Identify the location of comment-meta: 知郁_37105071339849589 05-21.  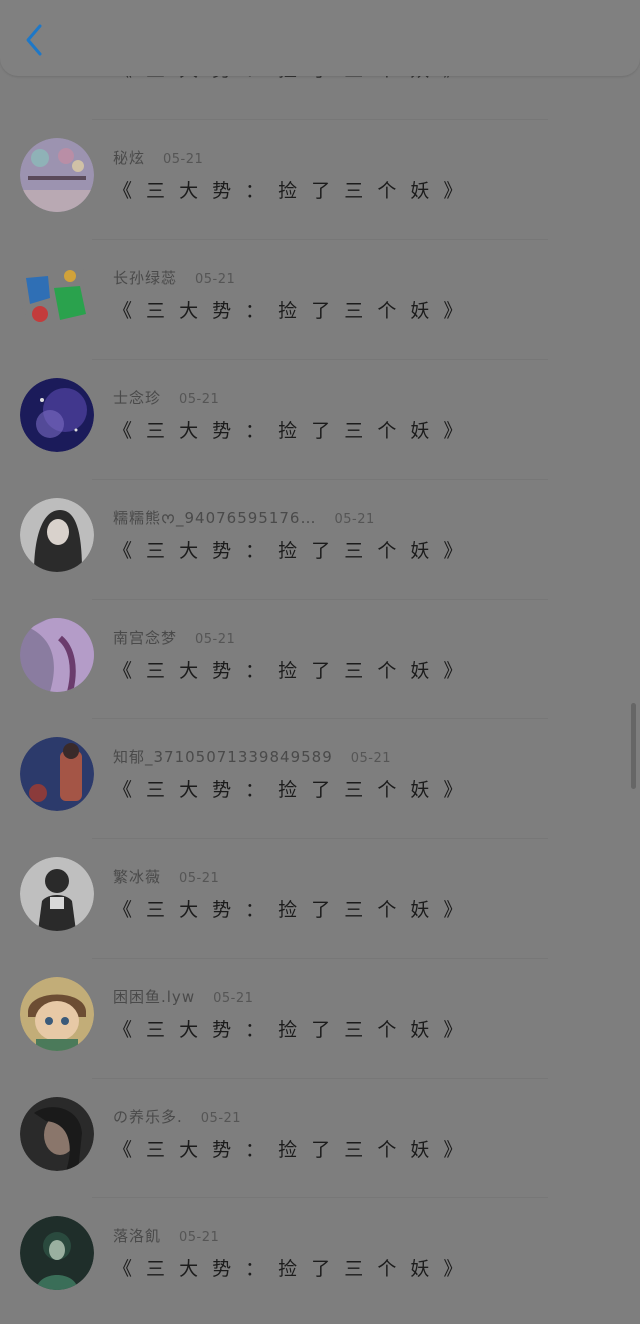
(252, 756).